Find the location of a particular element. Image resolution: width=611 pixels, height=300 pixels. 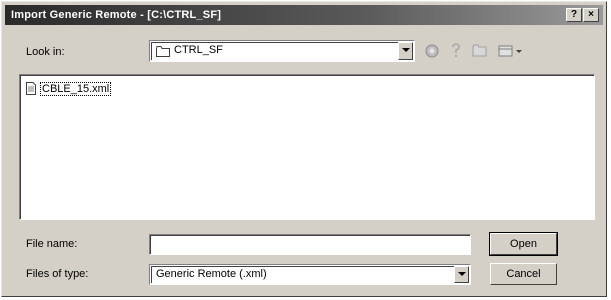

title-bar: Import Generic Remote - [C:\CTRL_SF] ? × is located at coordinates (304, 15).